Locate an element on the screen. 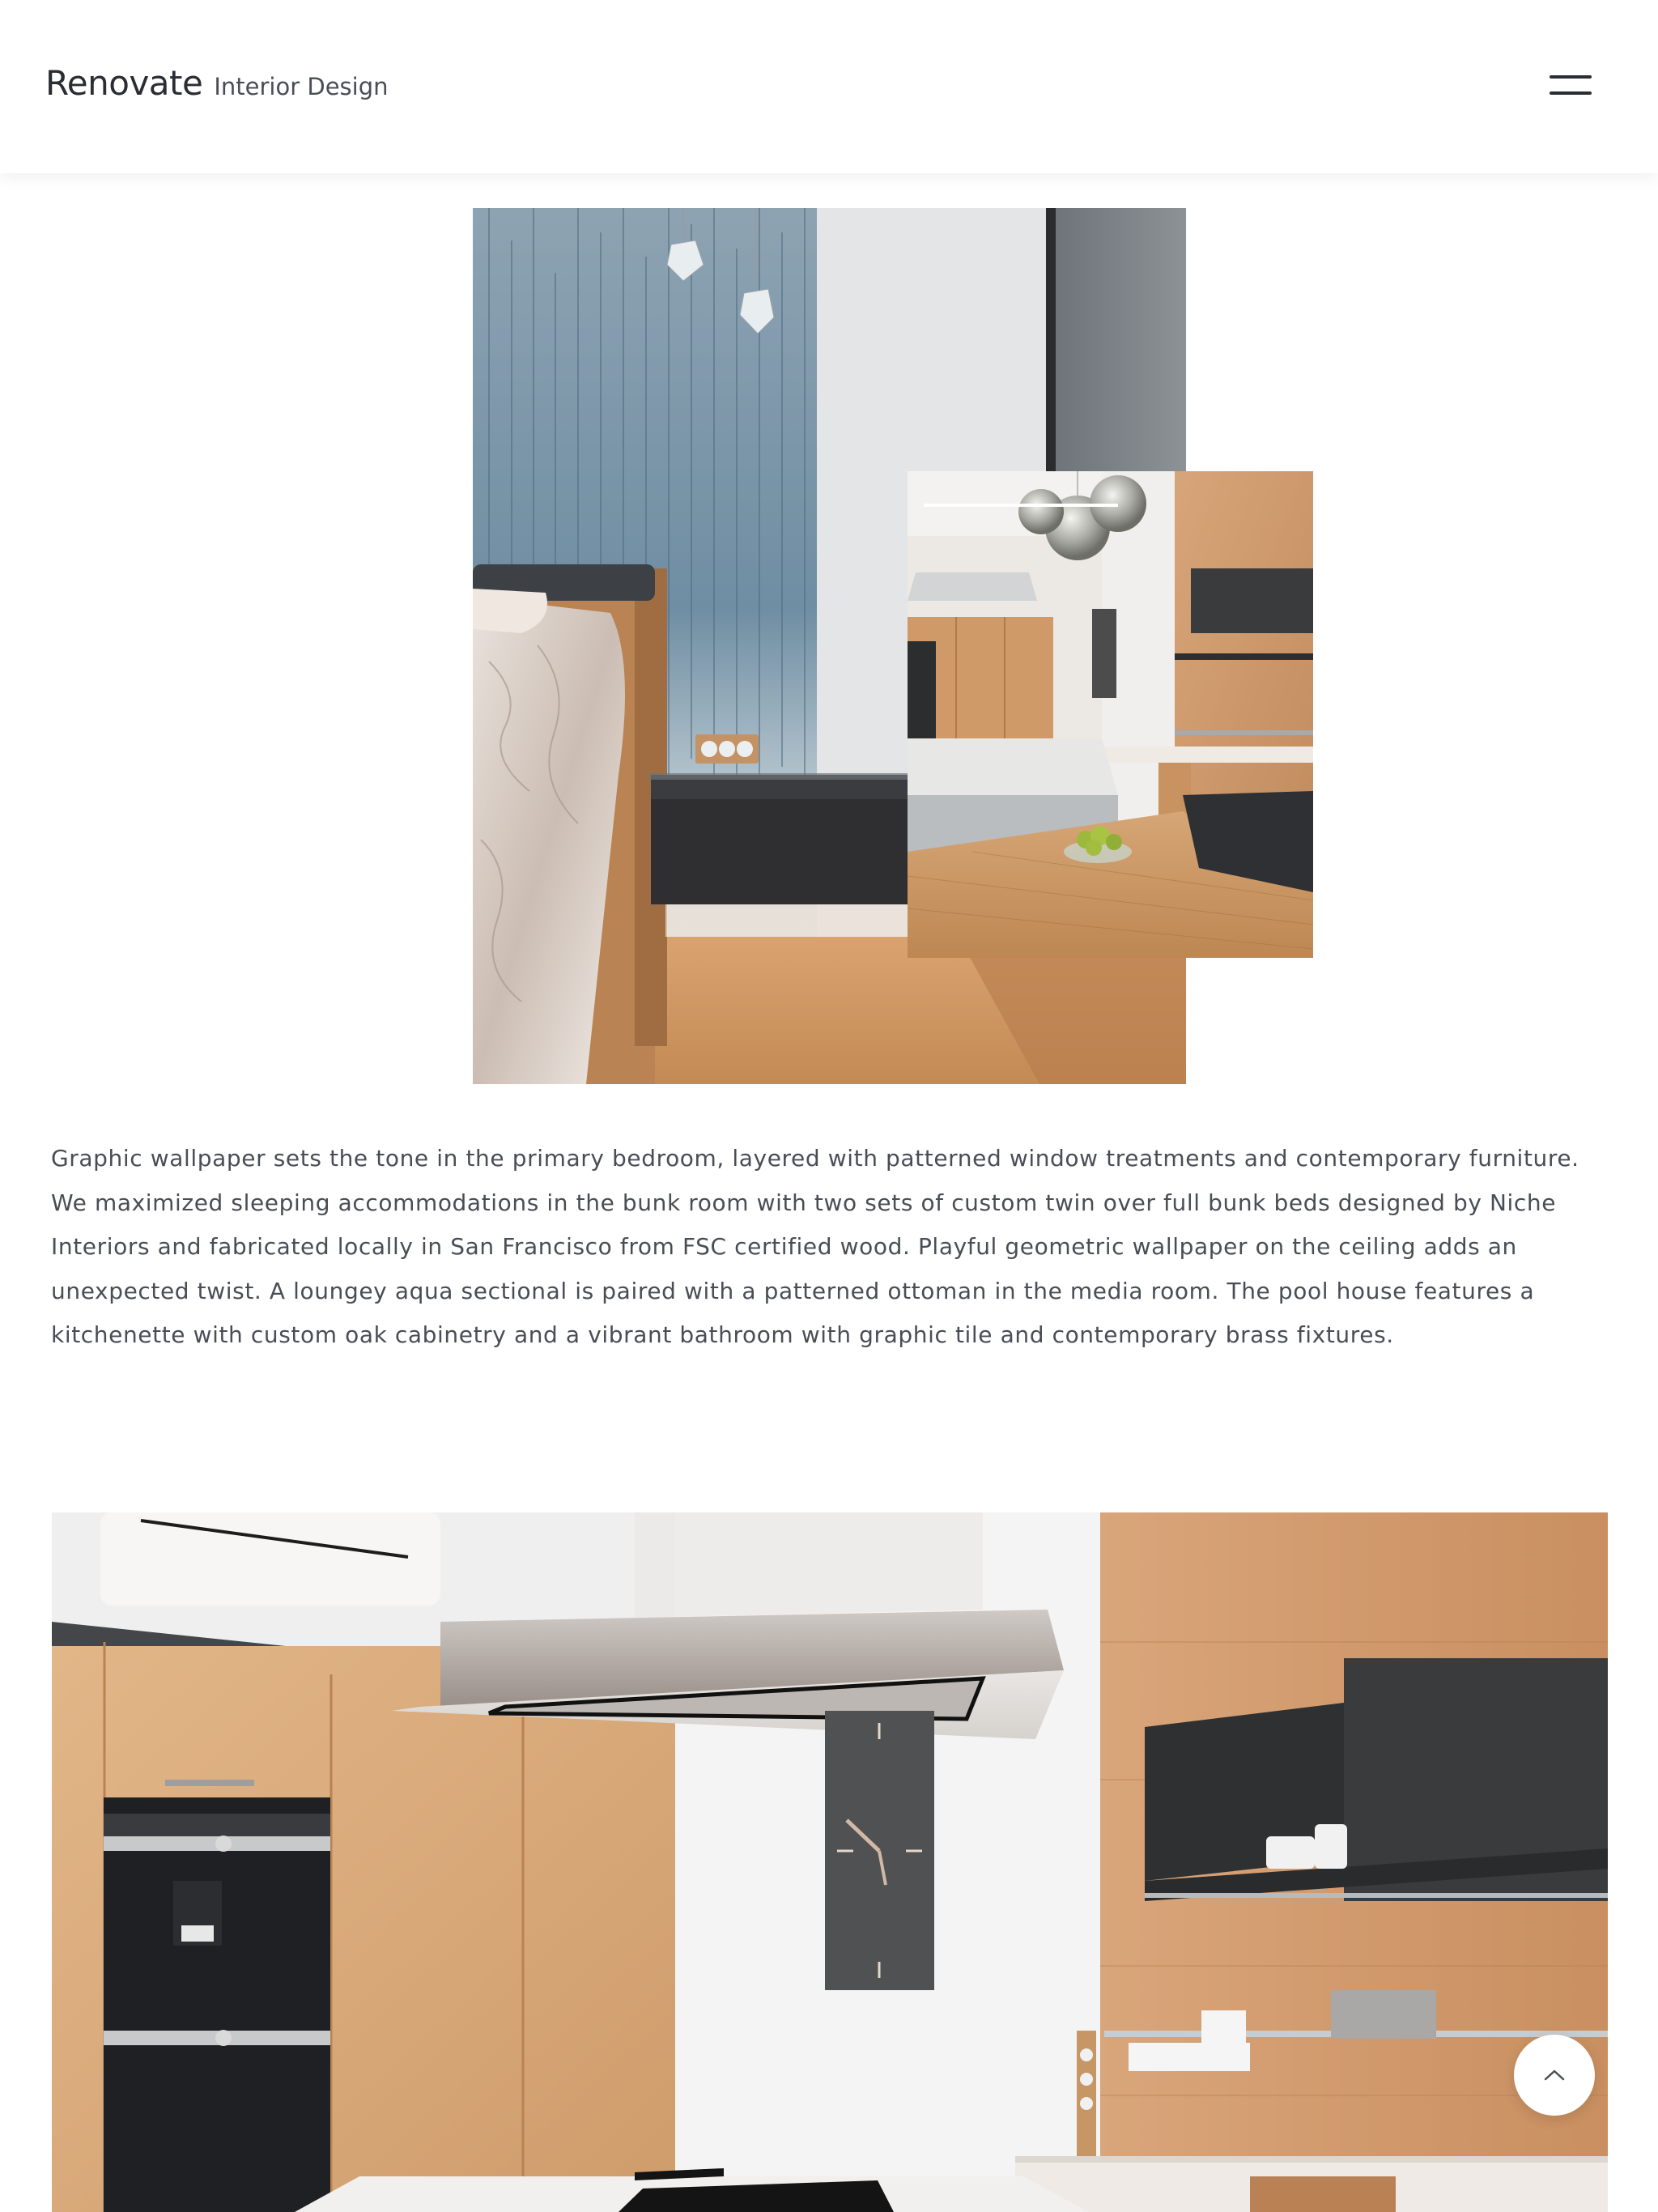 The width and height of the screenshot is (1658, 2212). site-header: Renovate Interior Design is located at coordinates (829, 87).